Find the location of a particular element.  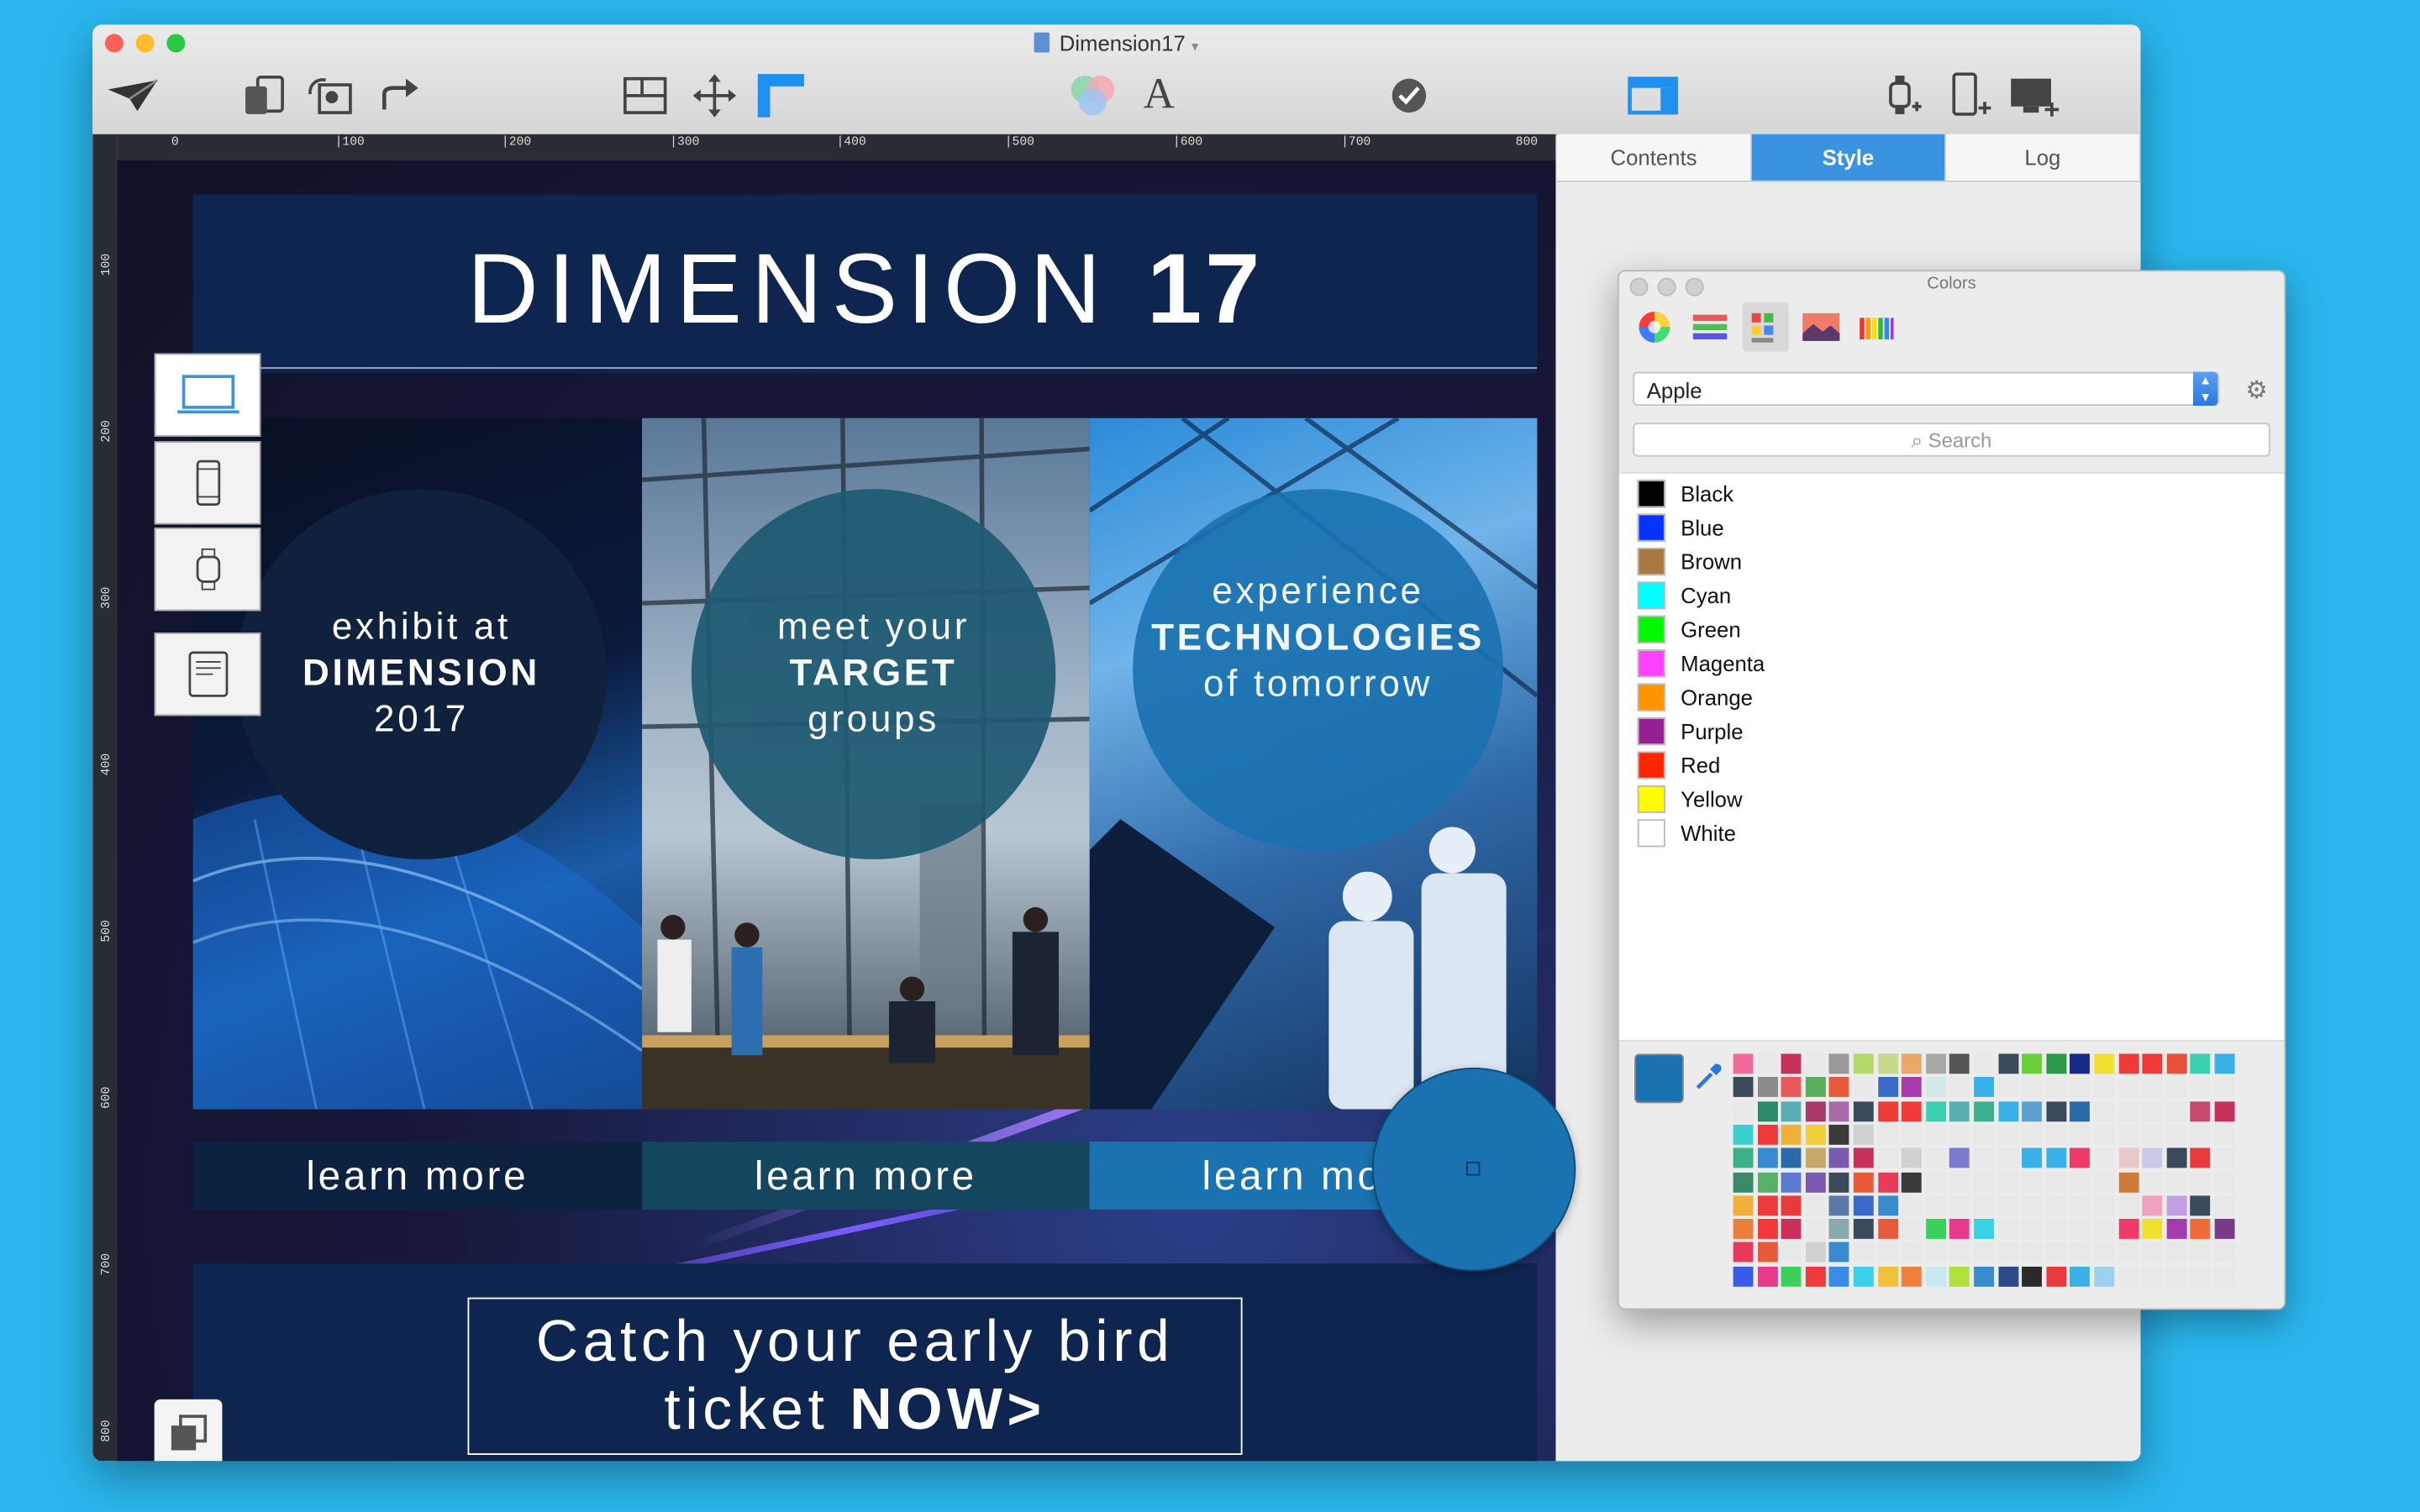

list-item: Blue is located at coordinates (1680, 527).